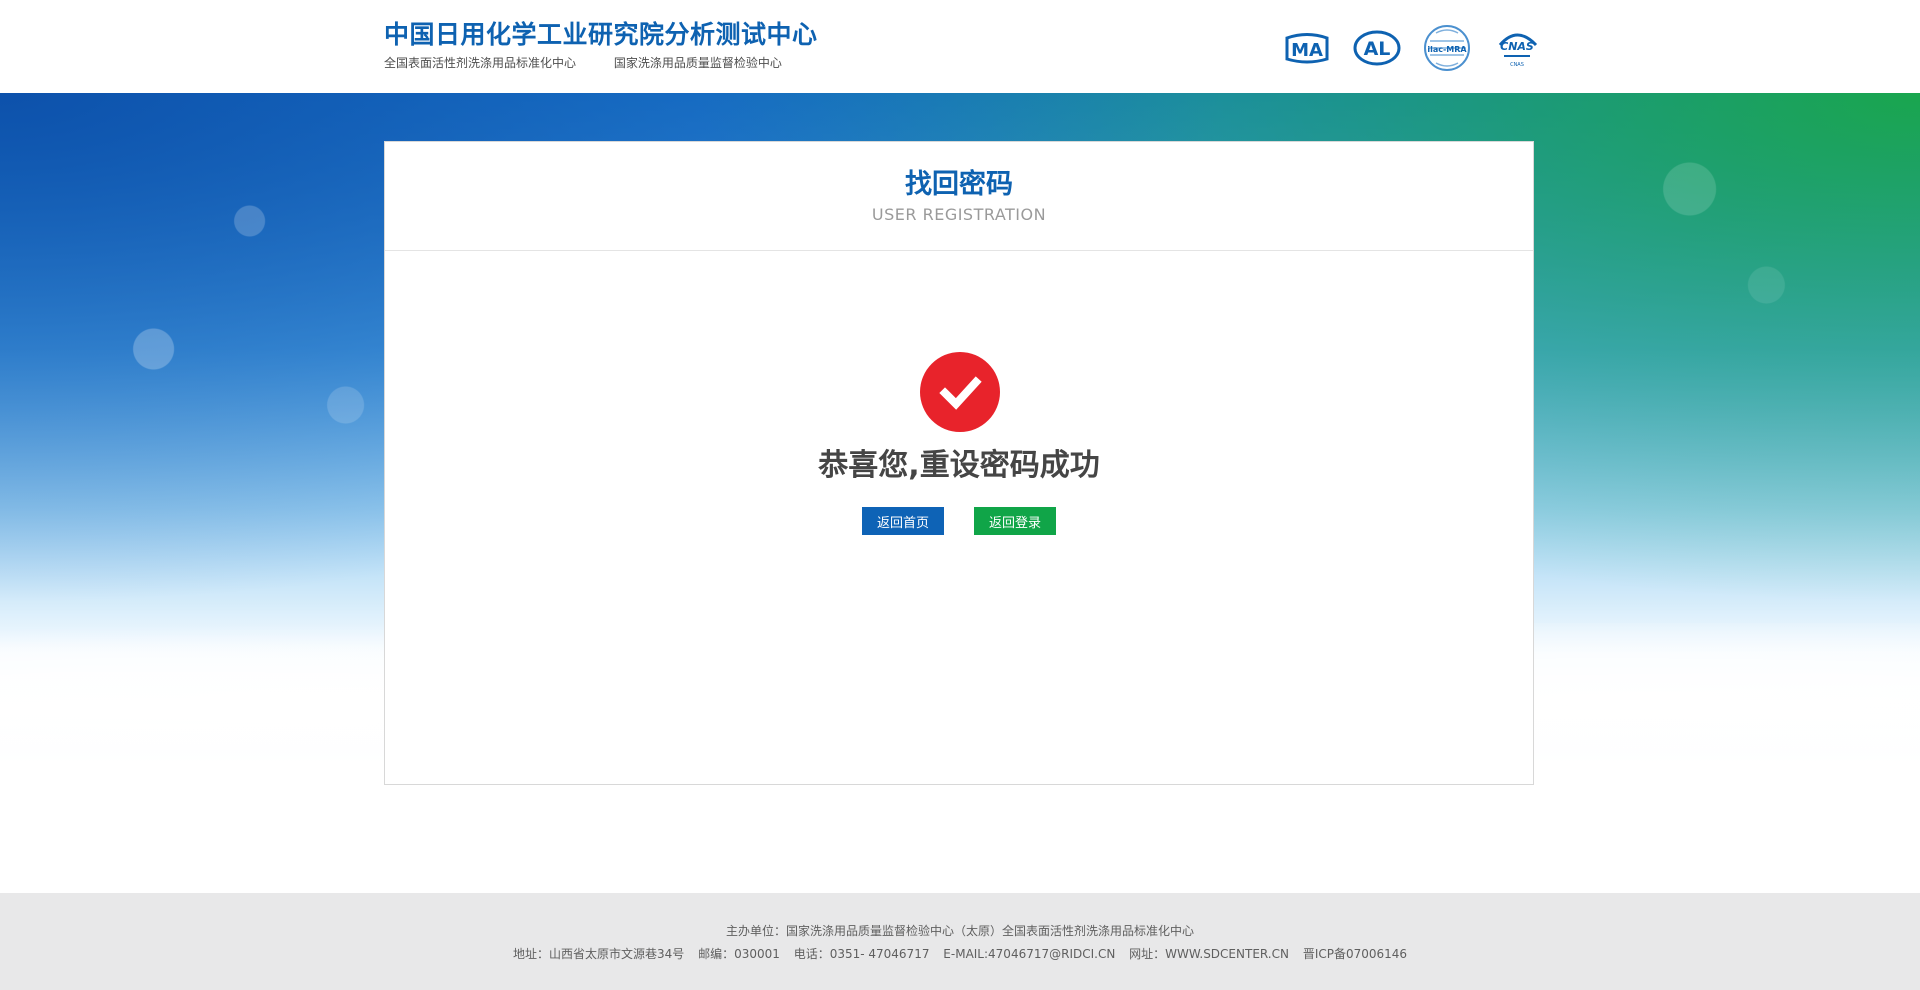 The width and height of the screenshot is (1920, 990). I want to click on footer-postcode: 邮编：030001, so click(739, 954).